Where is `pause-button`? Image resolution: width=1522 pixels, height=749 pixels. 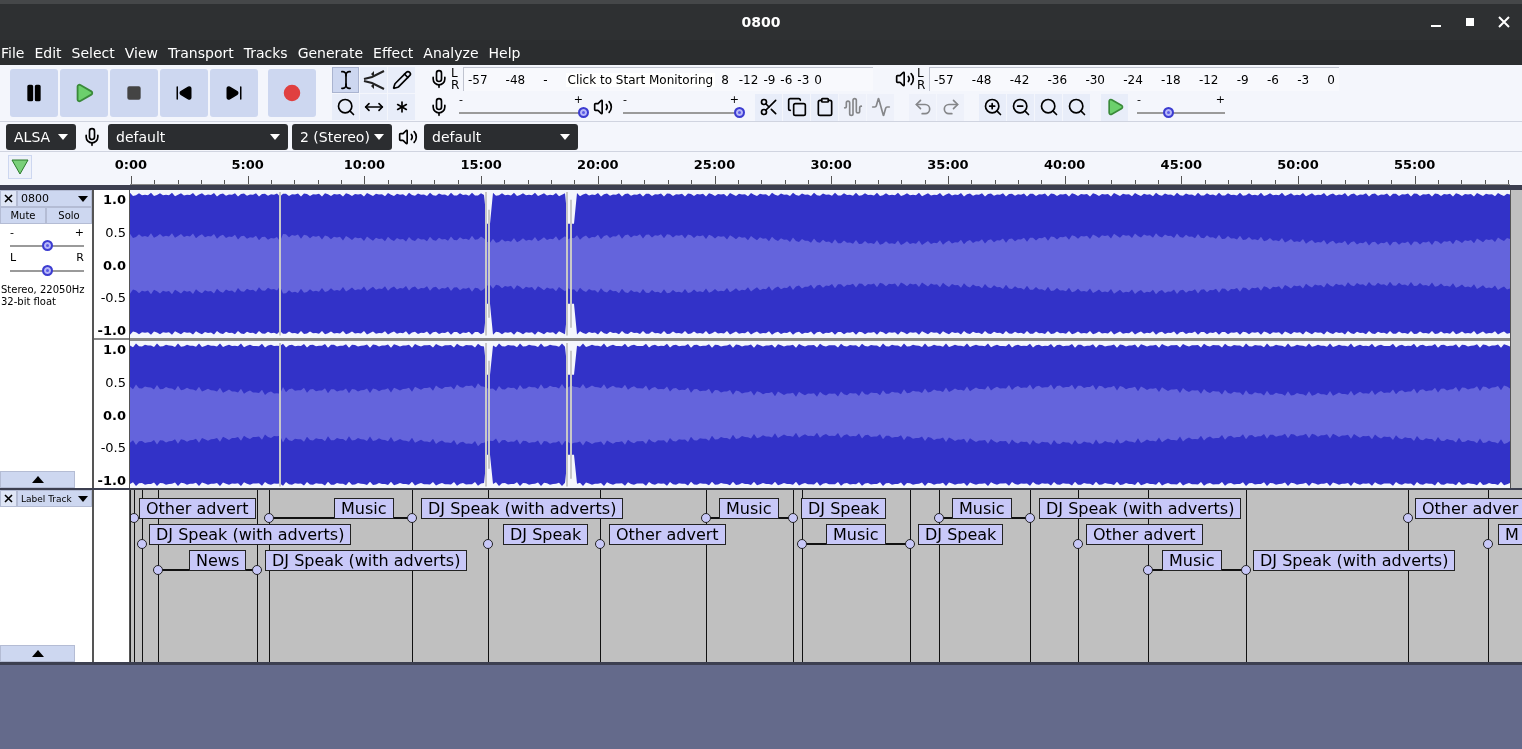 pause-button is located at coordinates (34, 93).